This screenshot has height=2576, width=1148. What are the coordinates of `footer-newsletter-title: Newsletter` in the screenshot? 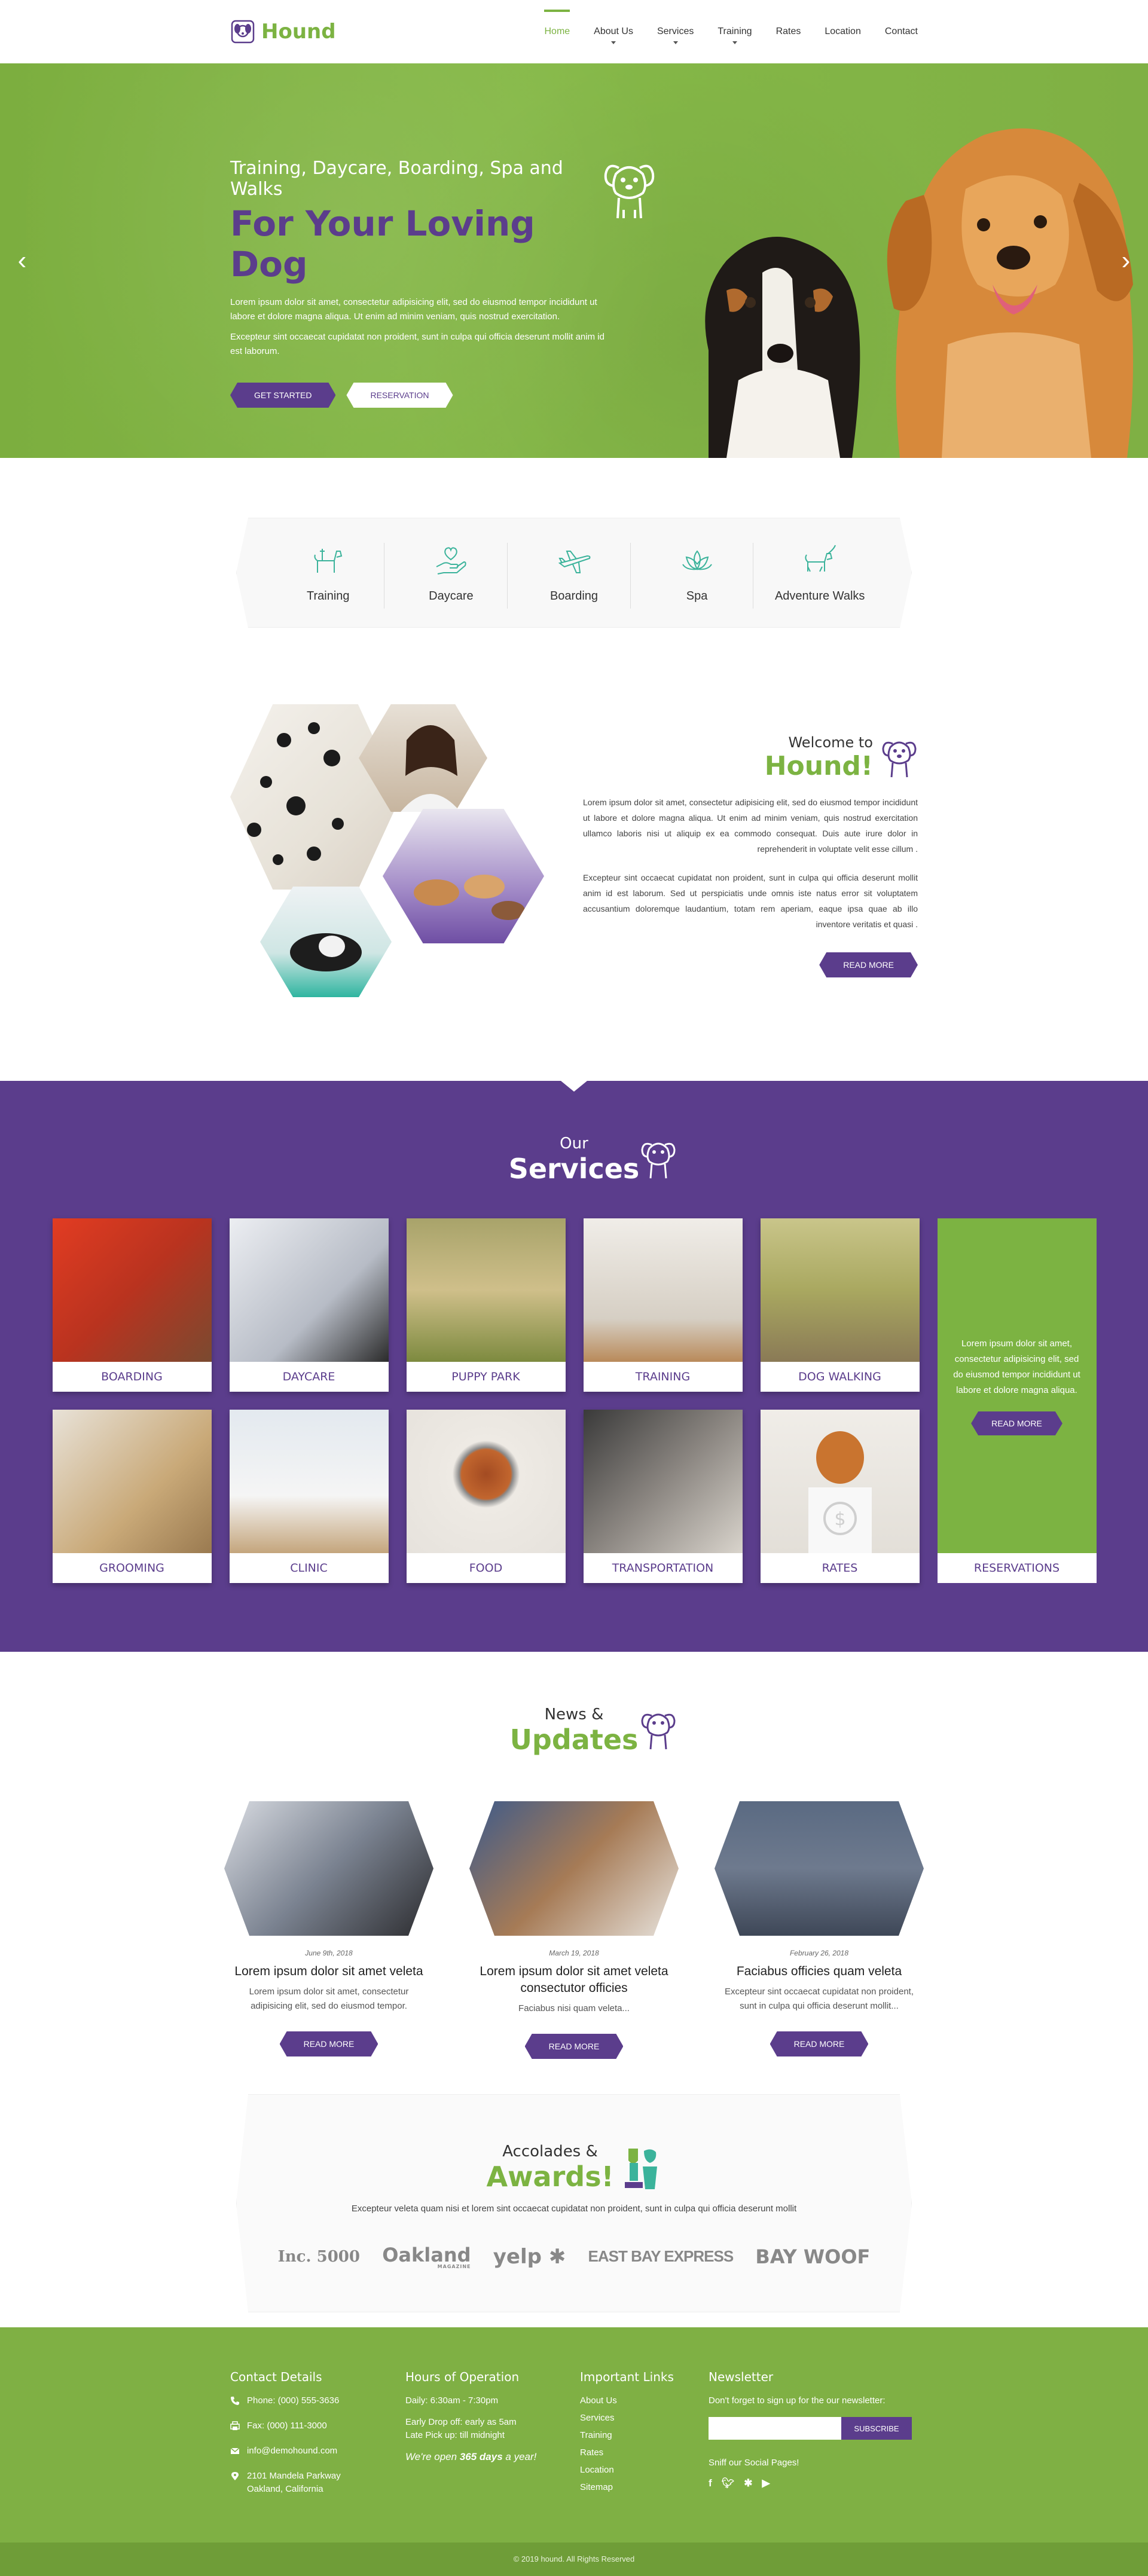 It's located at (741, 2377).